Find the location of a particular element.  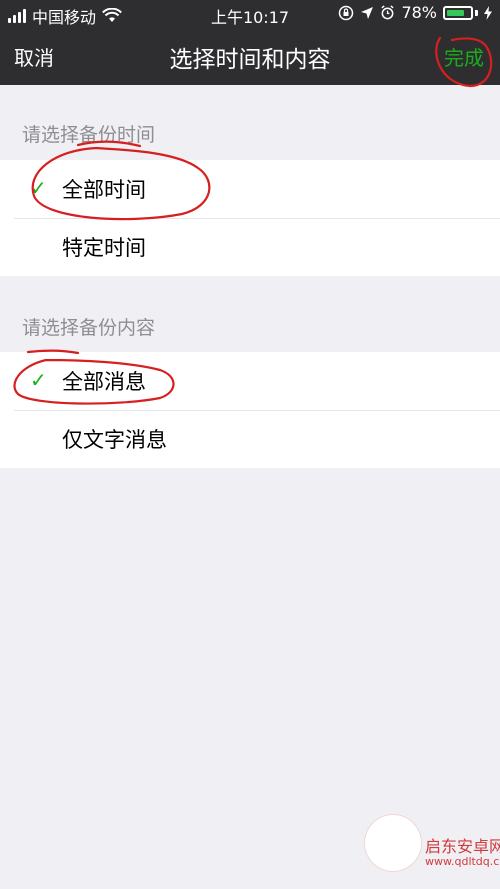

alarm-icon is located at coordinates (388, 12).